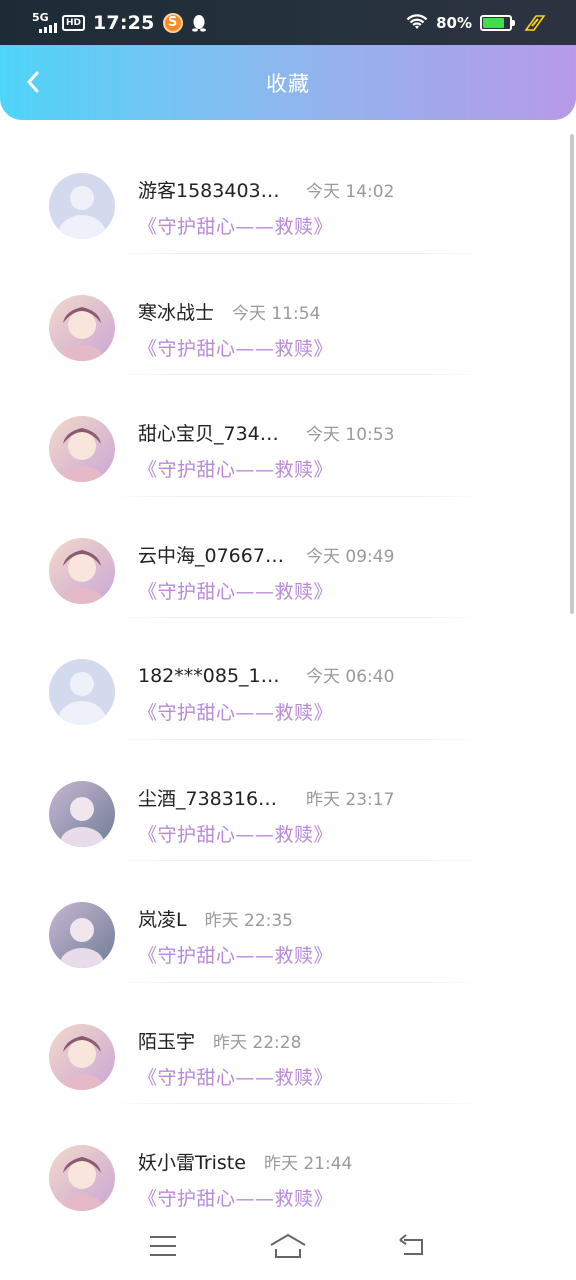 This screenshot has height=1280, width=576. I want to click on home-icon, so click(288, 1245).